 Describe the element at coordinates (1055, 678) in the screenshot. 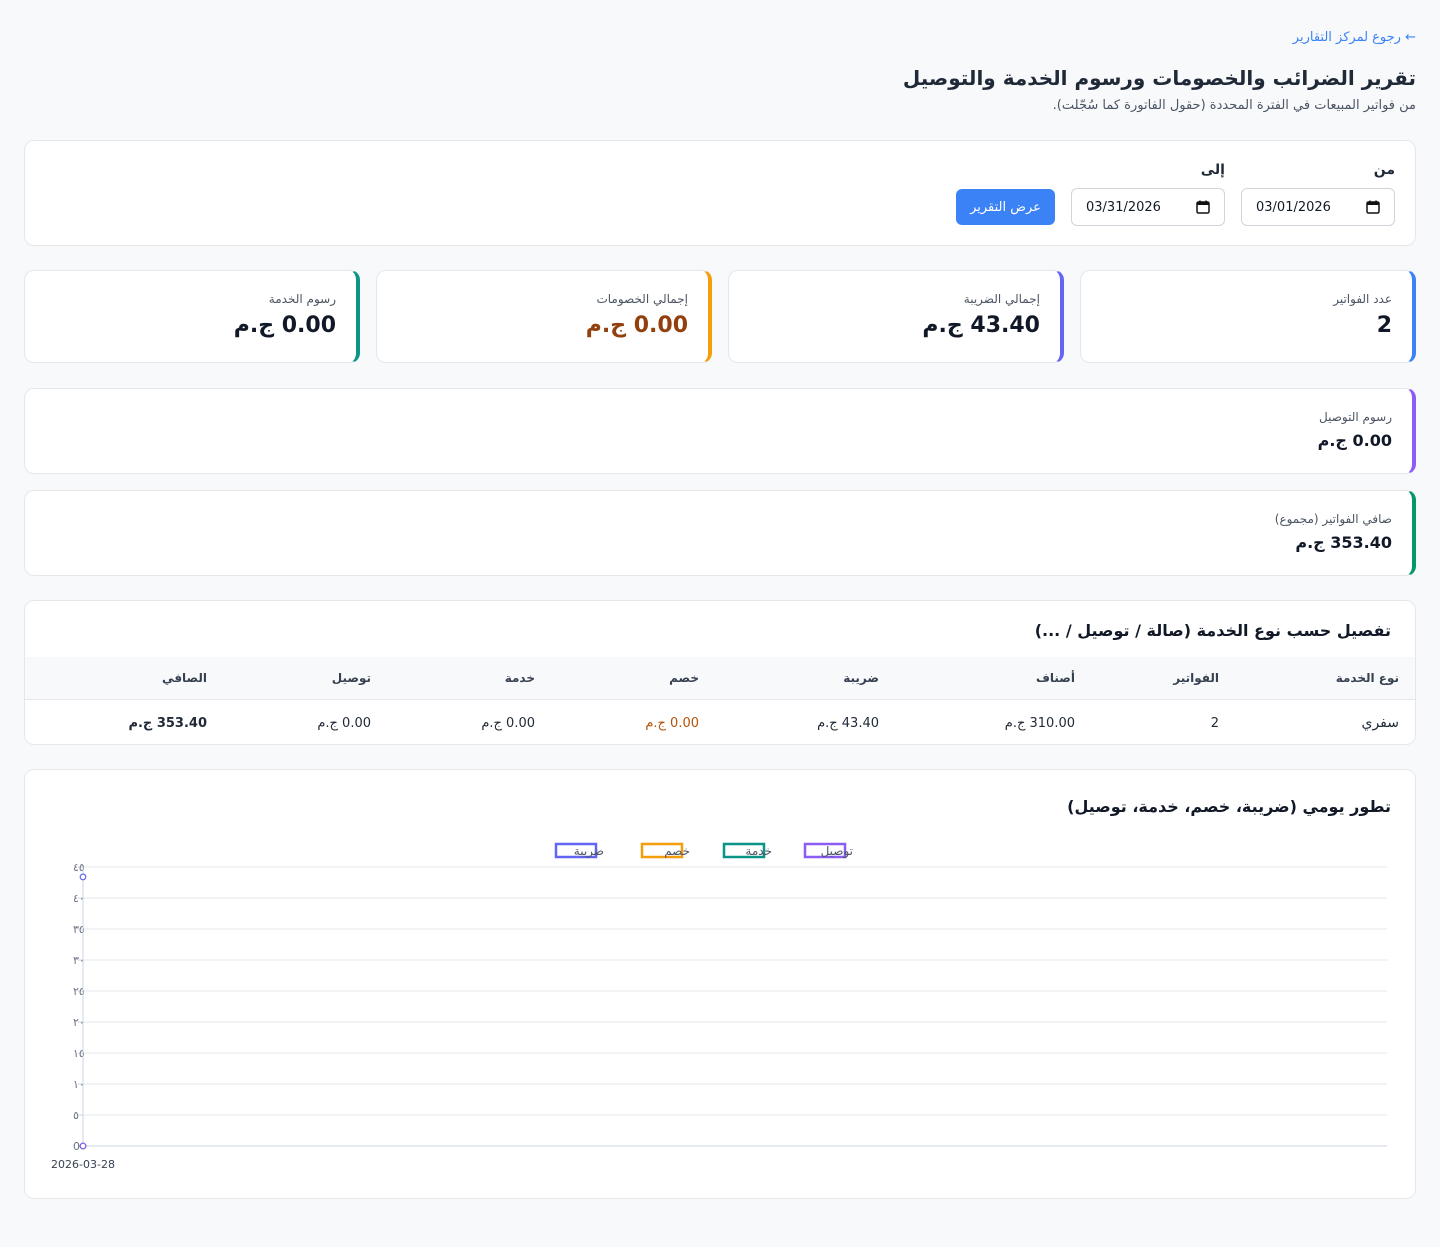

I see `column-header: أصناف` at that location.